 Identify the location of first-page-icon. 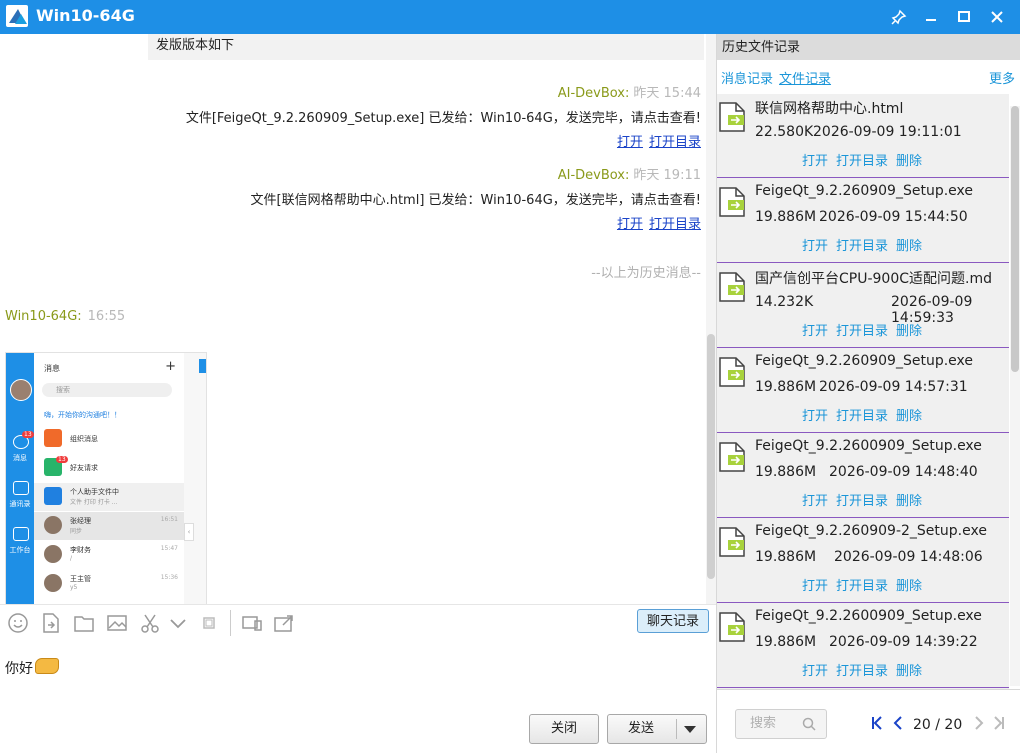
(877, 725).